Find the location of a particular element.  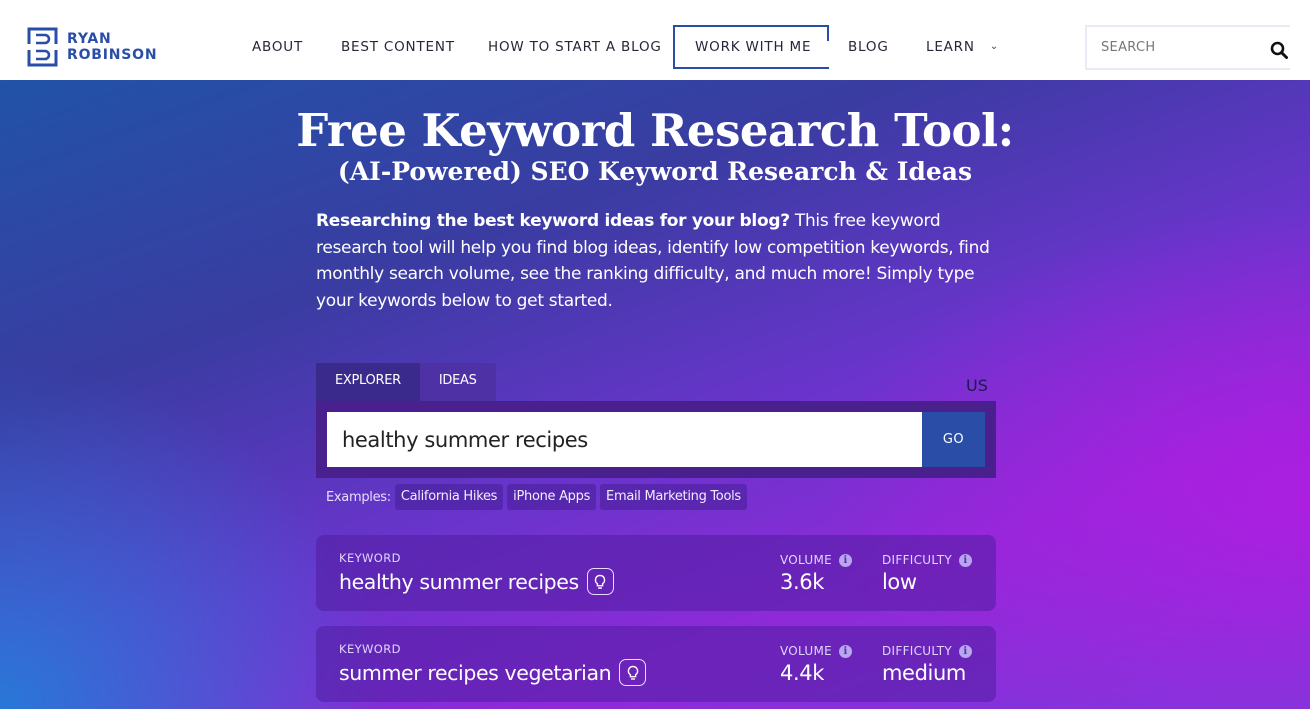

page-title: Free Keyword Research Tool: is located at coordinates (655, 130).